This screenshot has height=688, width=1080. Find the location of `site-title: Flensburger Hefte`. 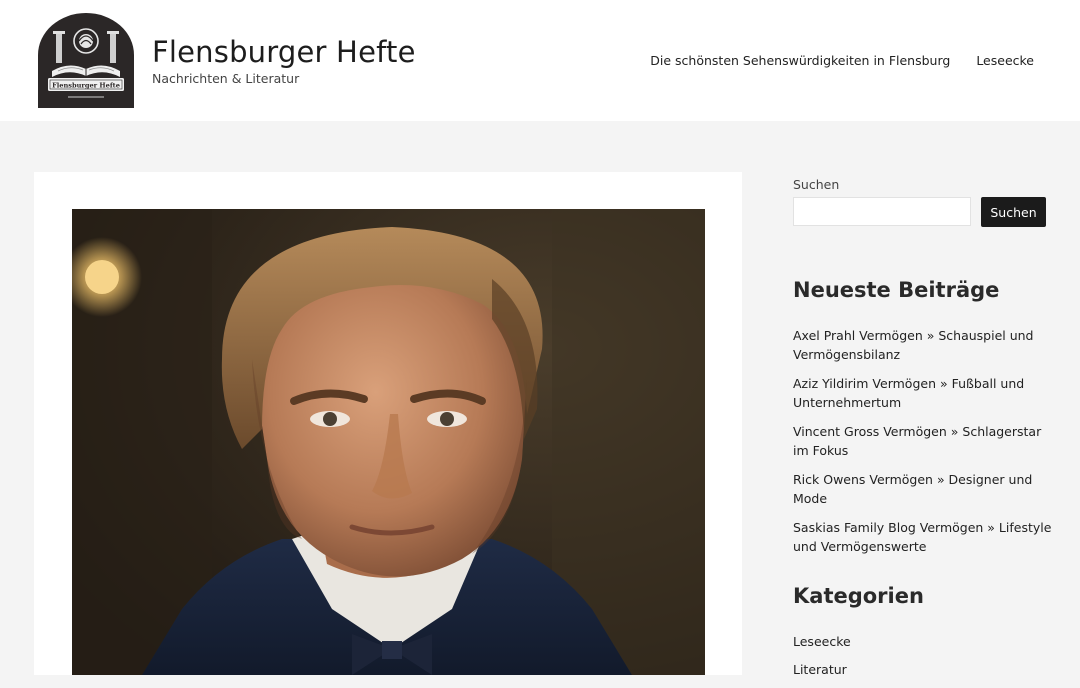

site-title: Flensburger Hefte is located at coordinates (284, 52).